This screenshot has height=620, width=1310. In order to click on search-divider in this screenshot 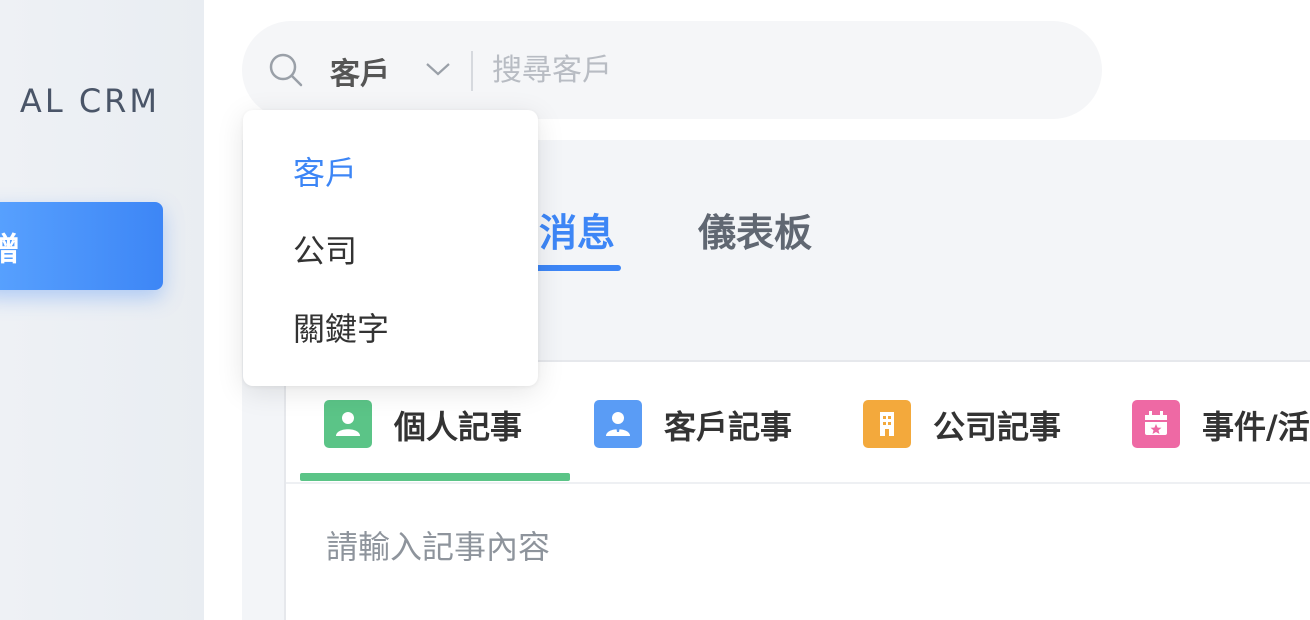, I will do `click(472, 71)`.